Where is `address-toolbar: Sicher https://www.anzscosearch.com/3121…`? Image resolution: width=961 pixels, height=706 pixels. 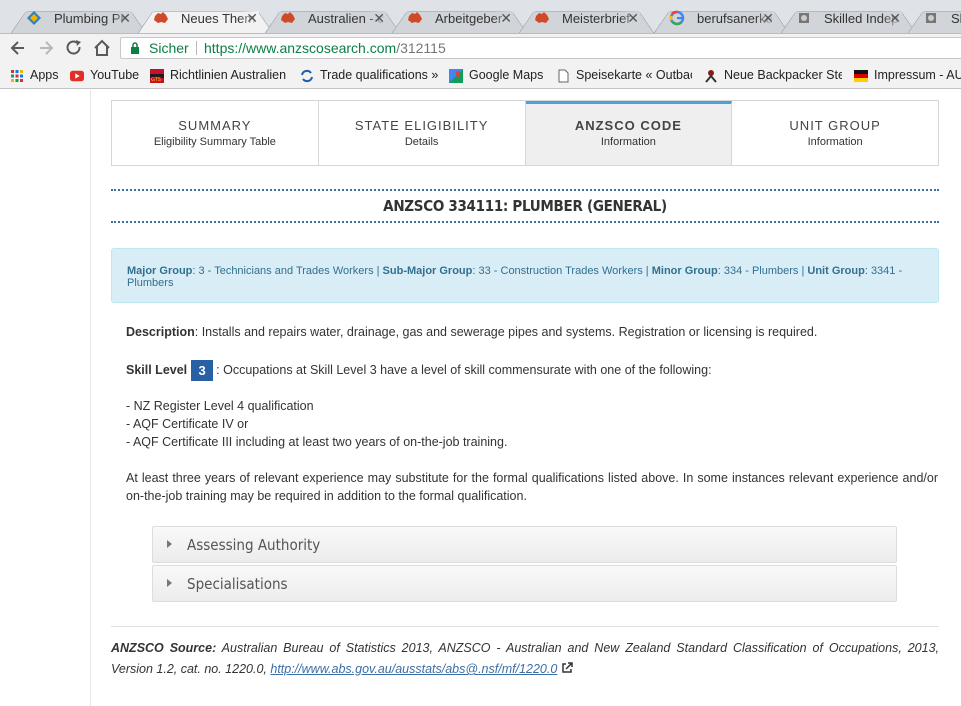
address-toolbar: Sicher https://www.anzscosearch.com/3121… is located at coordinates (480, 48).